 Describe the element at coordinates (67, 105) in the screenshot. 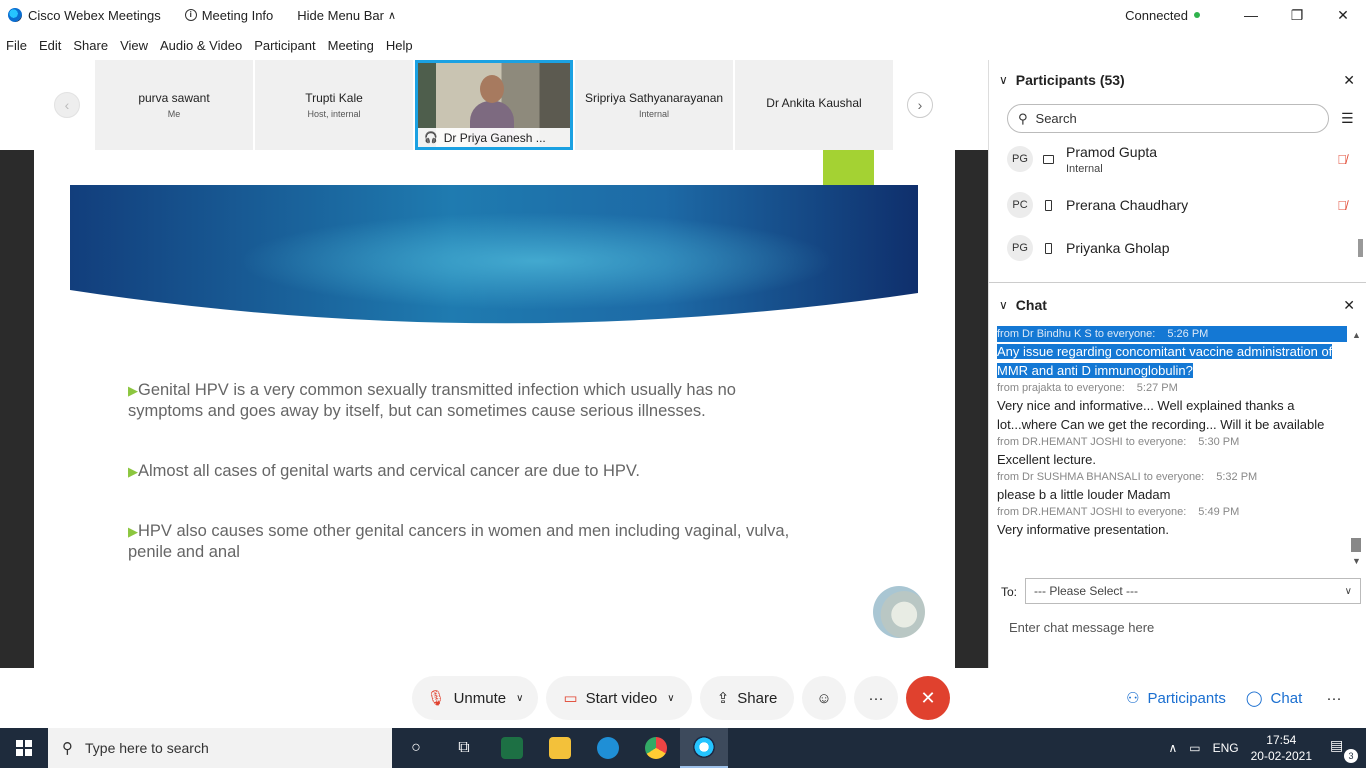

I see `strip-prev-button: ‹` at that location.